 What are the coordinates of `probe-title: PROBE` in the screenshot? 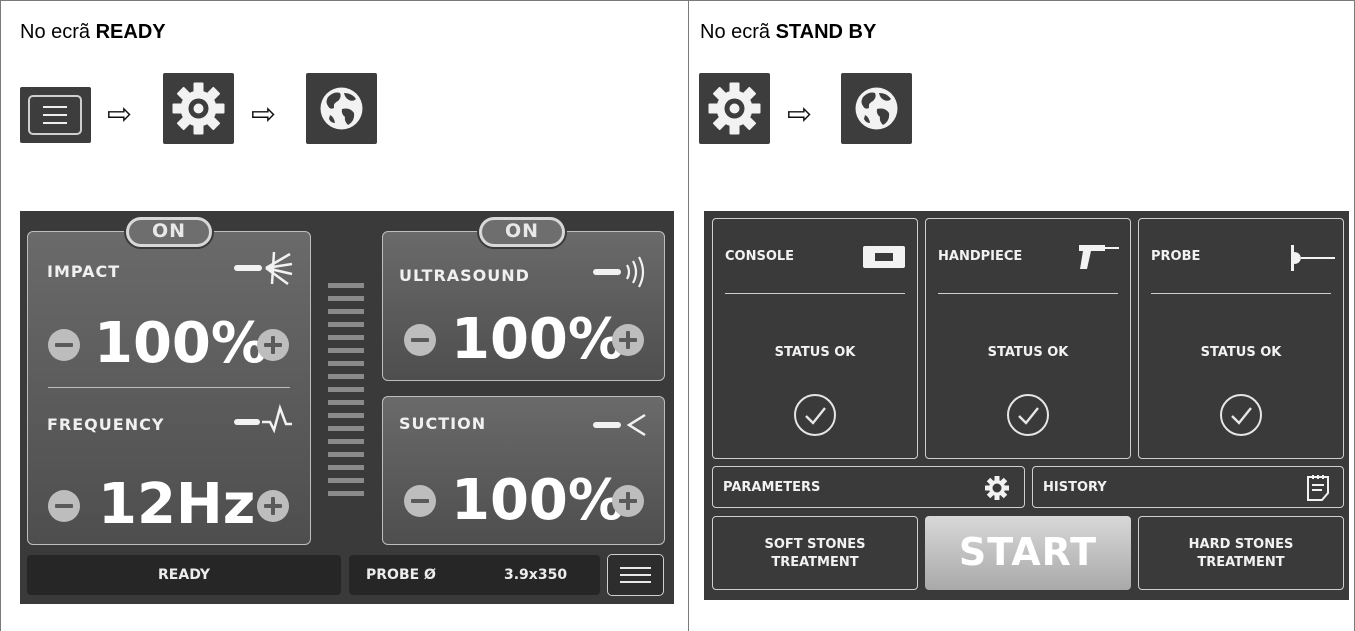 It's located at (1176, 256).